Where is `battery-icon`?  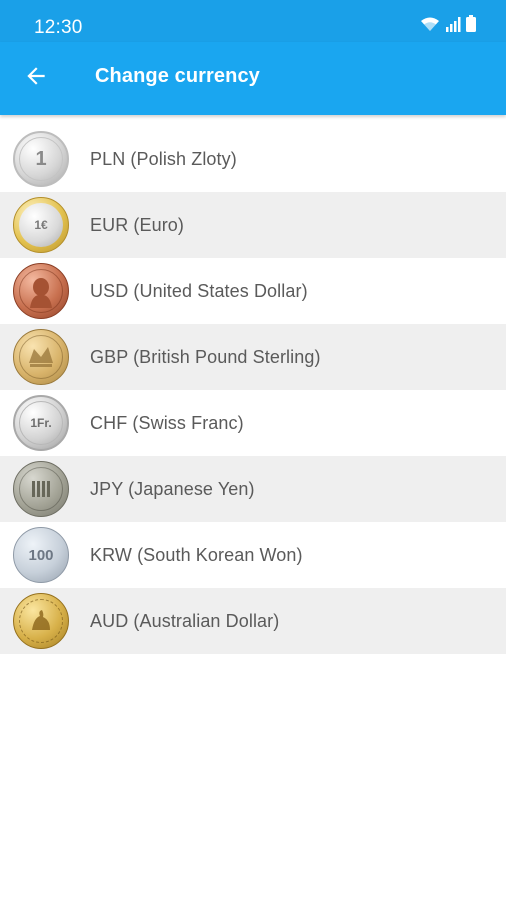
battery-icon is located at coordinates (471, 26).